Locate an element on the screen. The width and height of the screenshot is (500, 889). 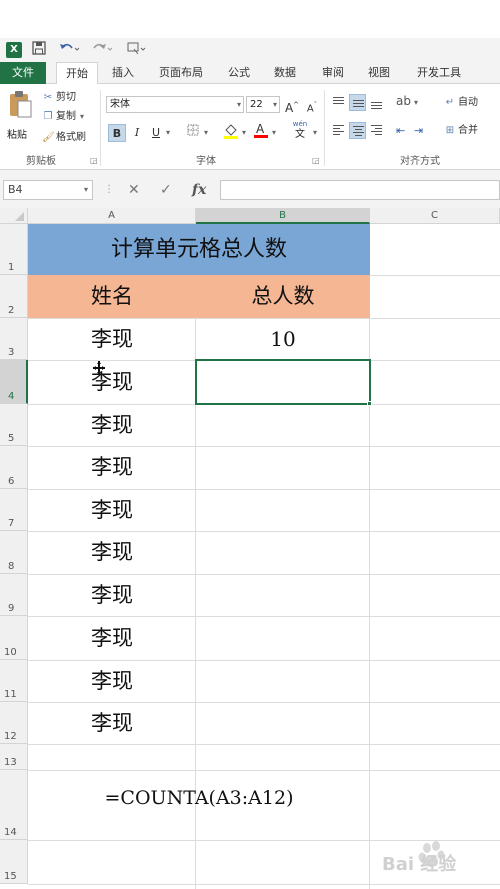
formula-bar: B4 ▾ ⋮ ✕ ✓ fx is located at coordinates (250, 189).